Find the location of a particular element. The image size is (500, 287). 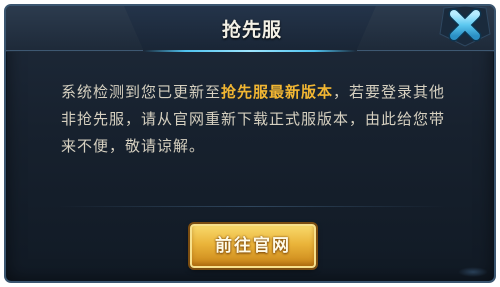

title-divider-left is located at coordinates (74, 50).